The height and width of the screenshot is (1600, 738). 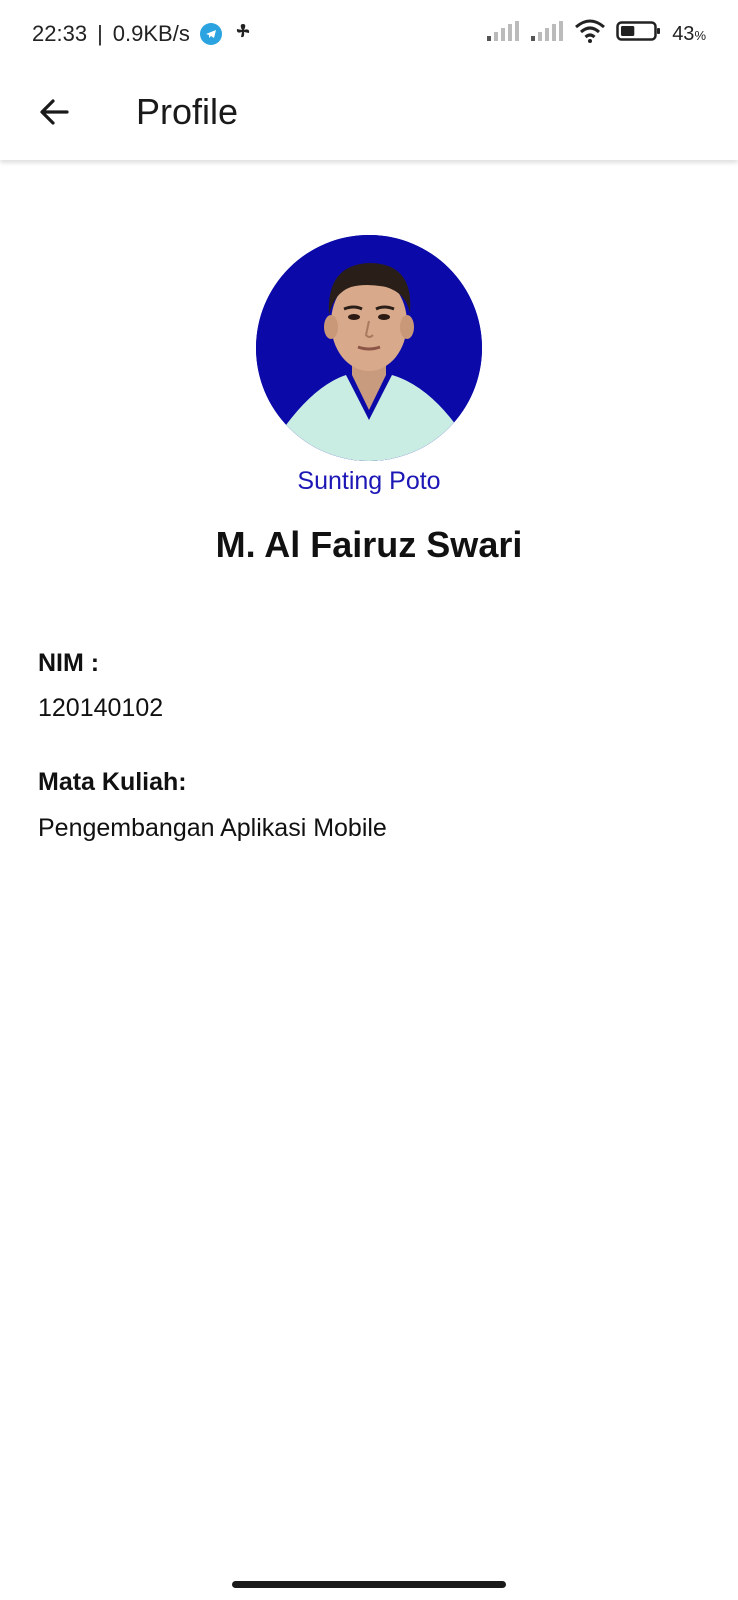 I want to click on status-left: 22:33 | 0.9KB/s, so click(x=143, y=34).